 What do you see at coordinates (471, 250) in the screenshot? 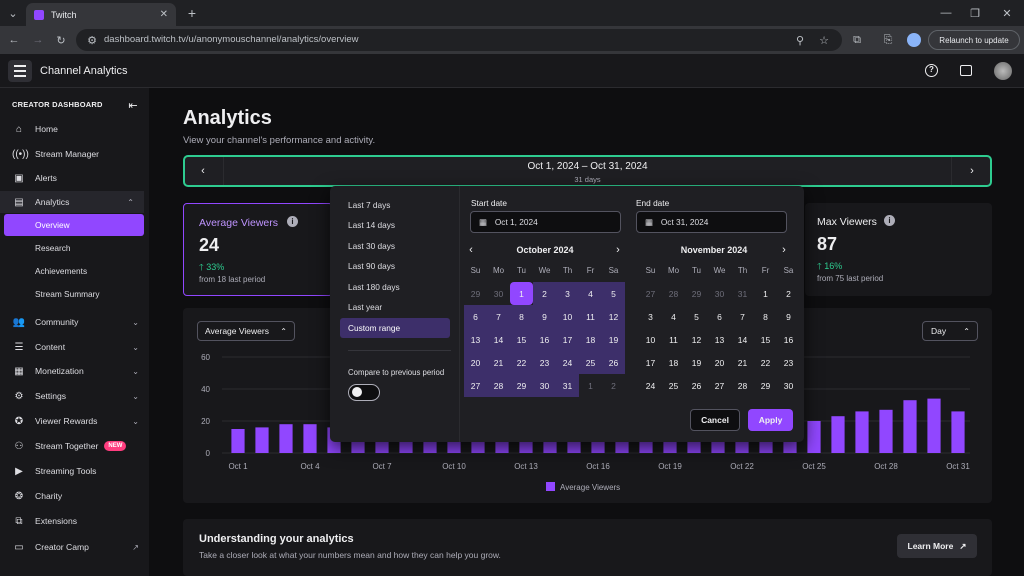
I see `prev-month-icon: ‹` at bounding box center [471, 250].